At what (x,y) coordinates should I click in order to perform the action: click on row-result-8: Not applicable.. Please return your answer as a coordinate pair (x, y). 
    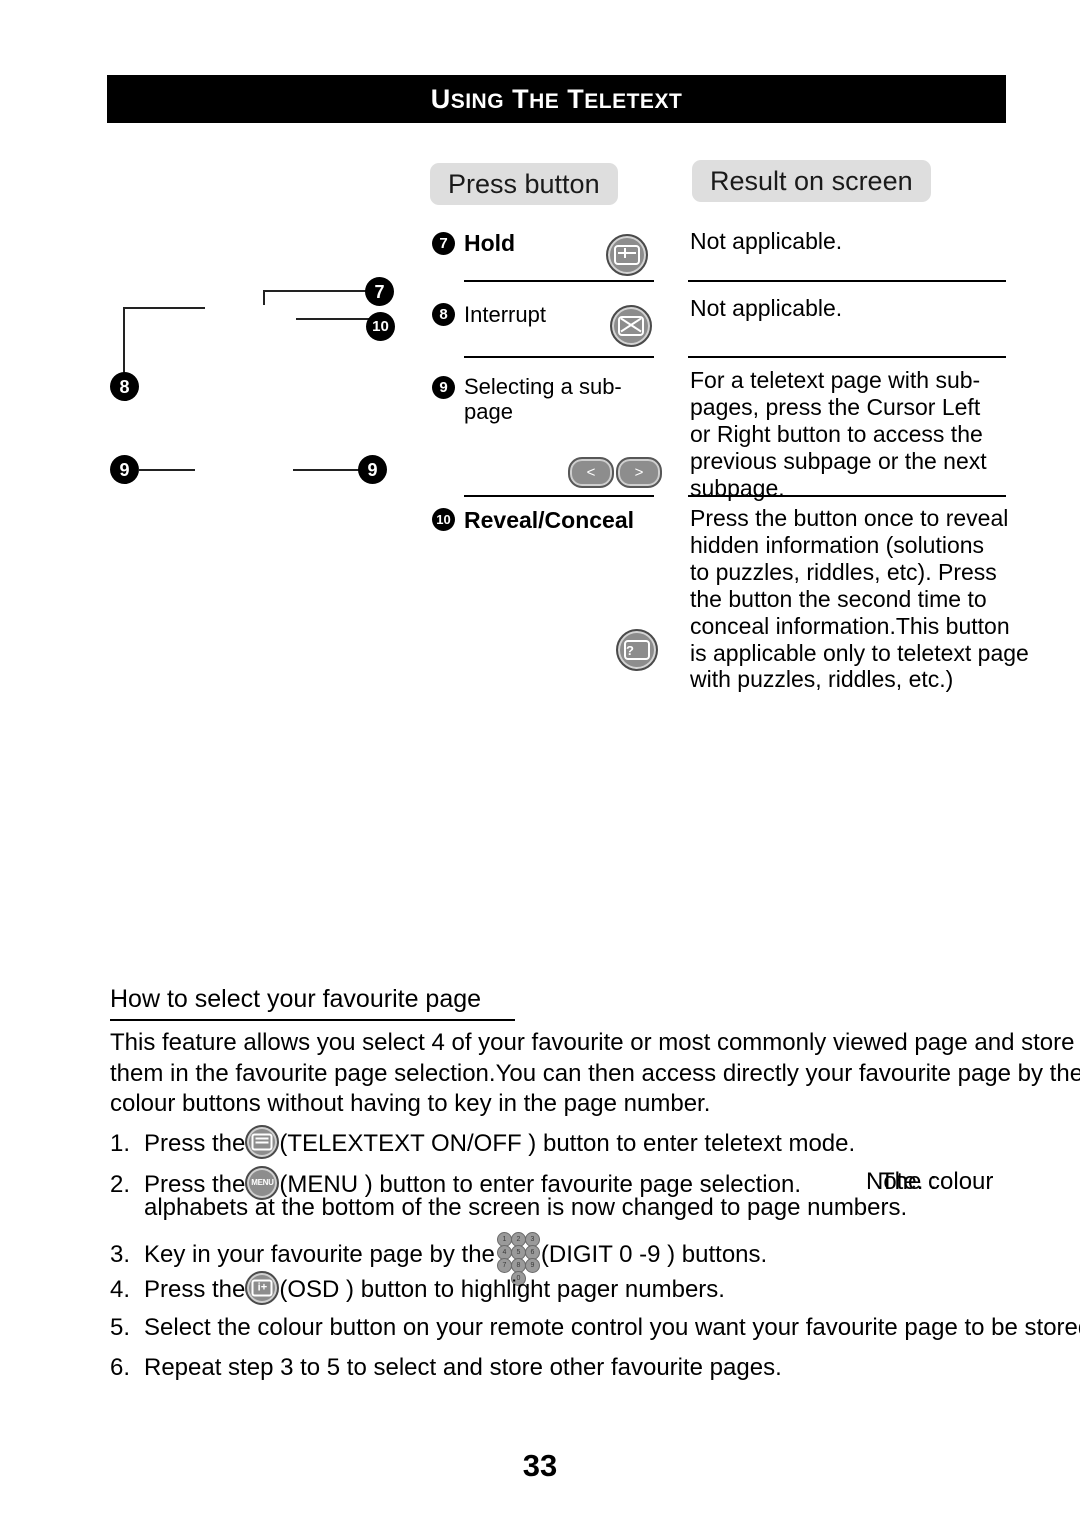
    Looking at the image, I should click on (766, 308).